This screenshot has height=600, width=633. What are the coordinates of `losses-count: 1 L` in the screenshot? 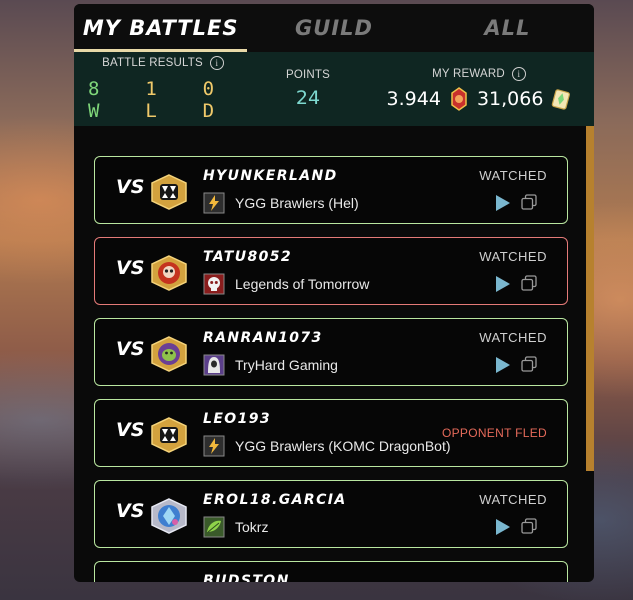 It's located at (152, 100).